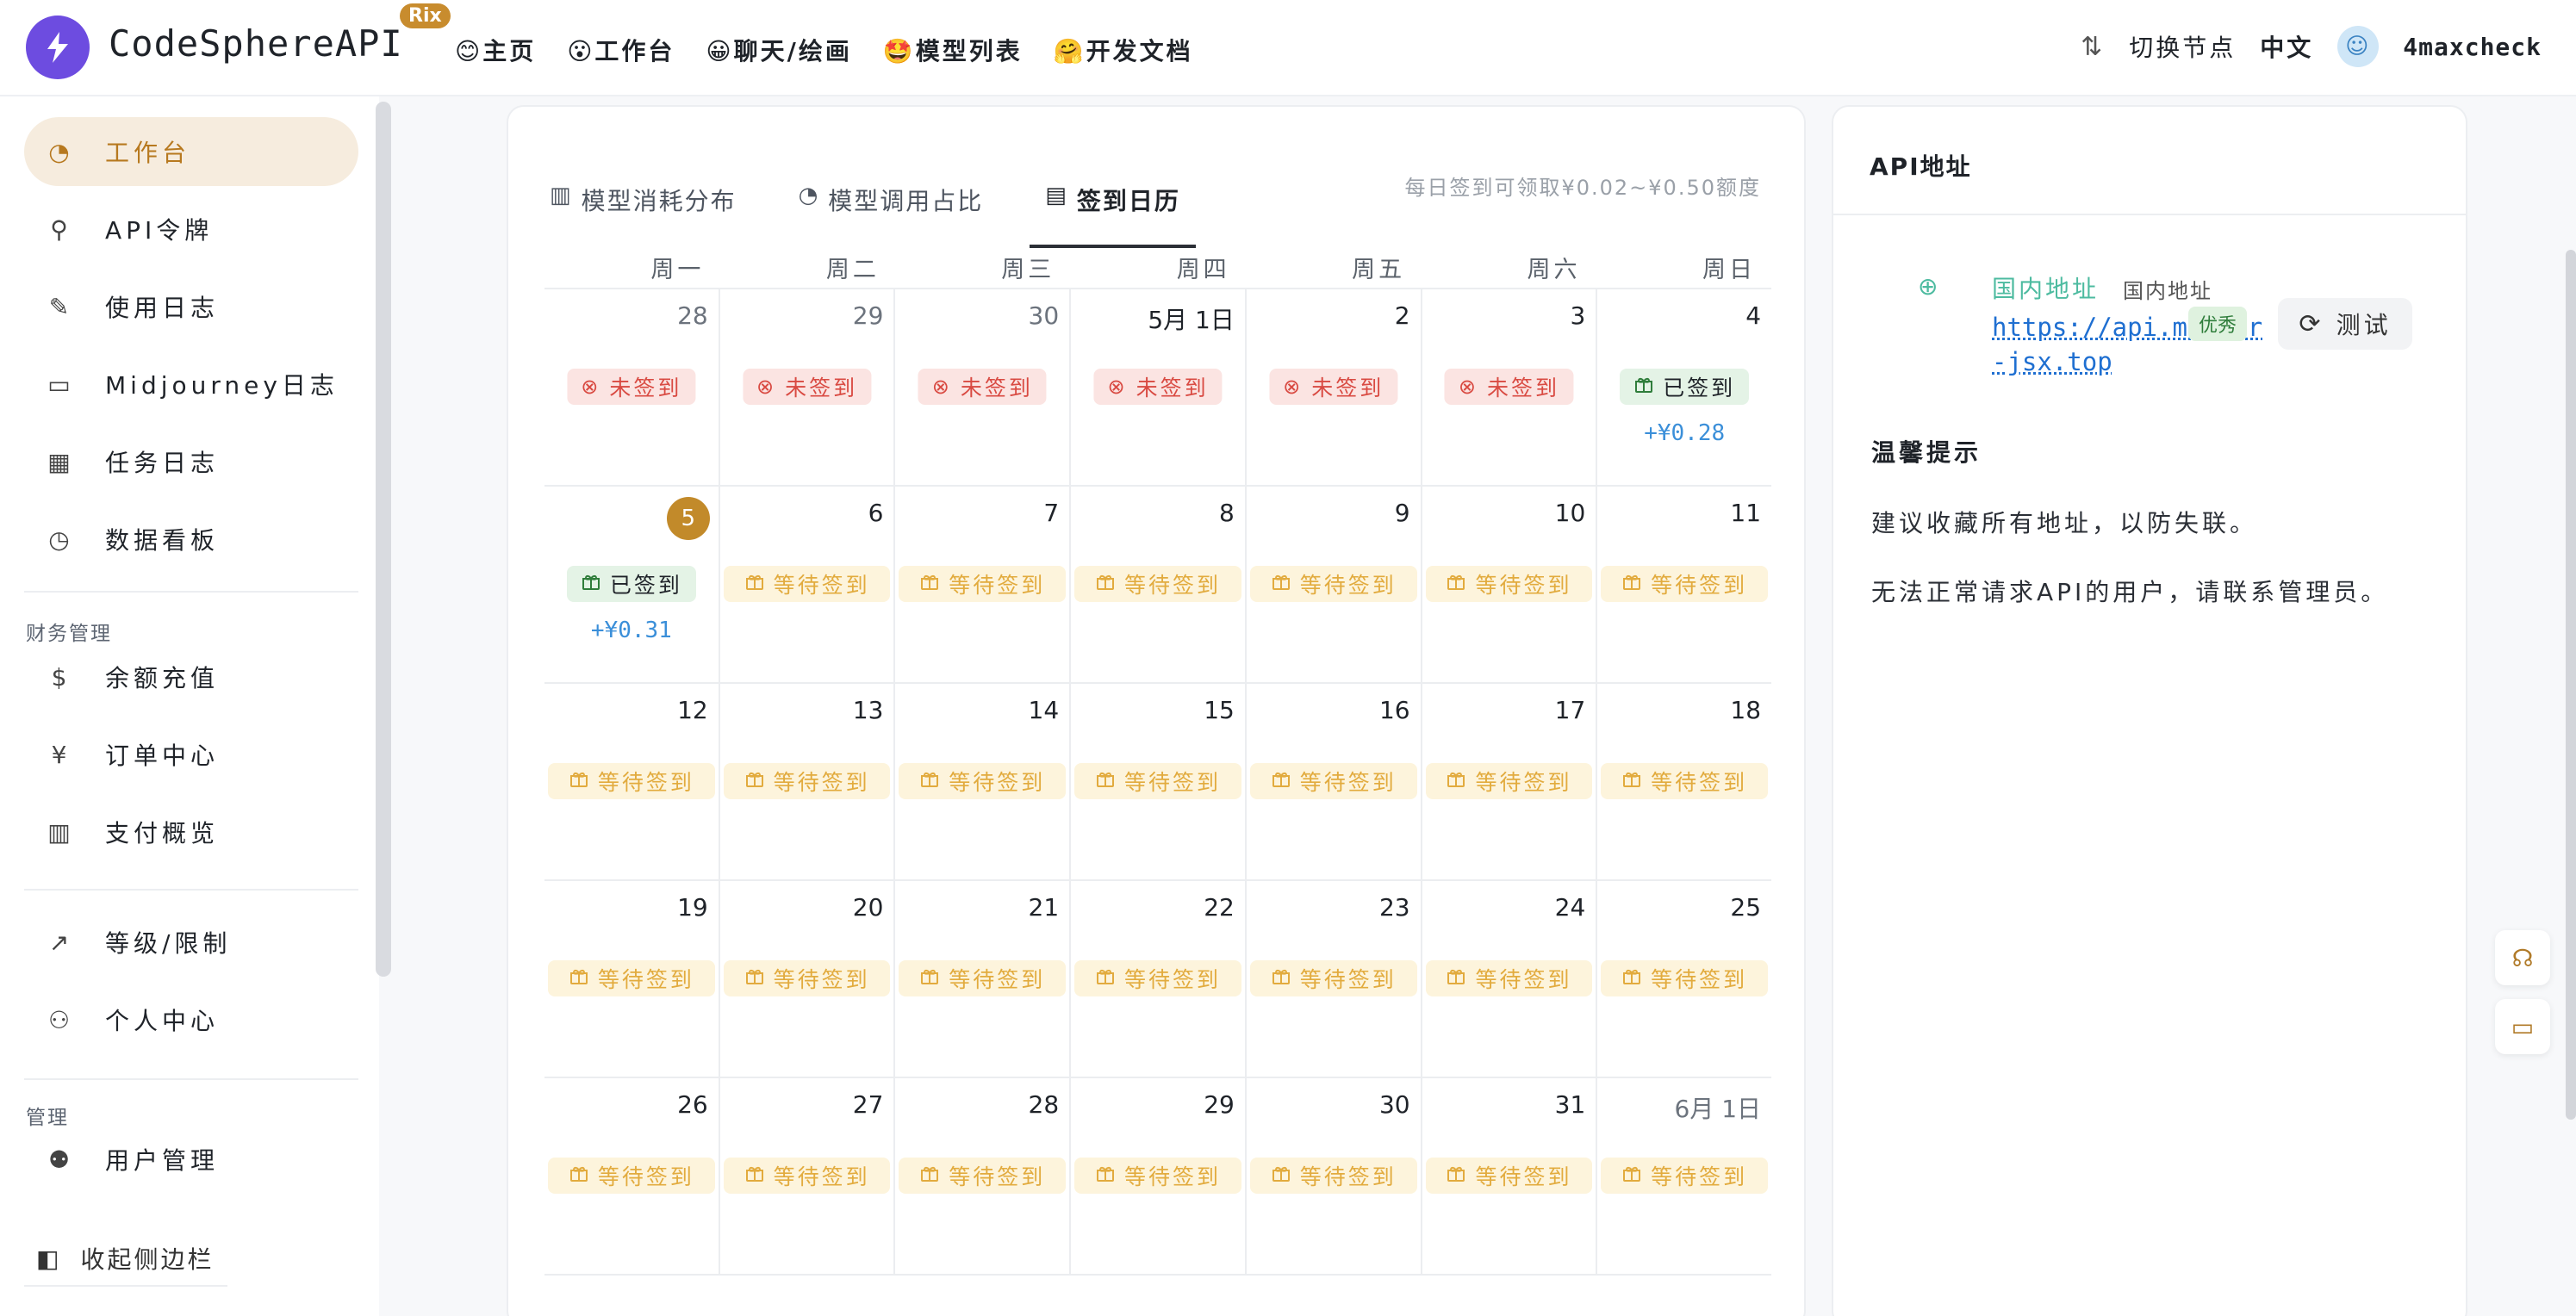 The width and height of the screenshot is (2576, 1316). Describe the element at coordinates (808, 584) in the screenshot. I see `calendar-day-cell: 6 等待签到` at that location.